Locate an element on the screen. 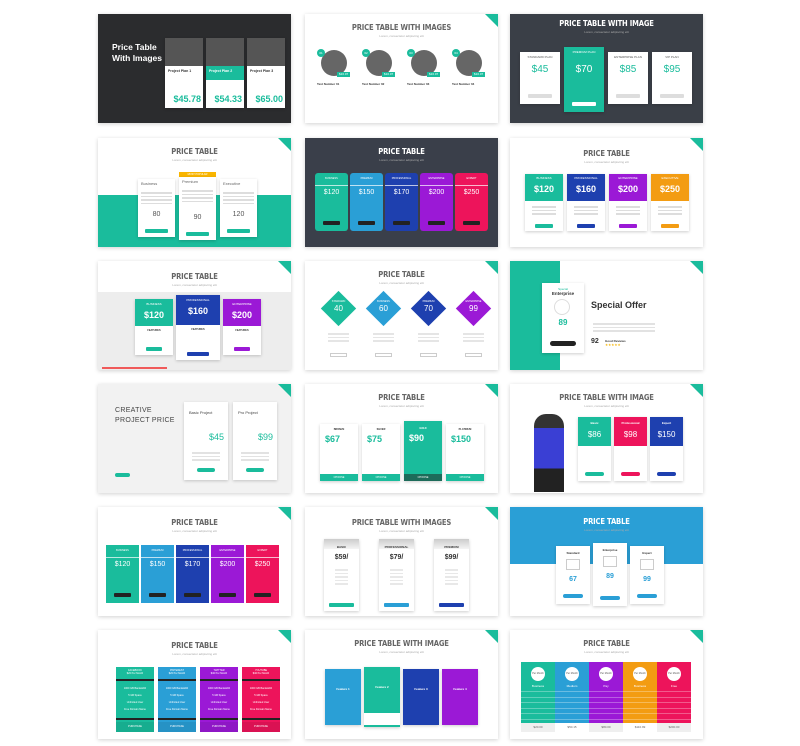 This screenshot has height=746, width=800. plan-card: Enterprise 89 is located at coordinates (610, 574).